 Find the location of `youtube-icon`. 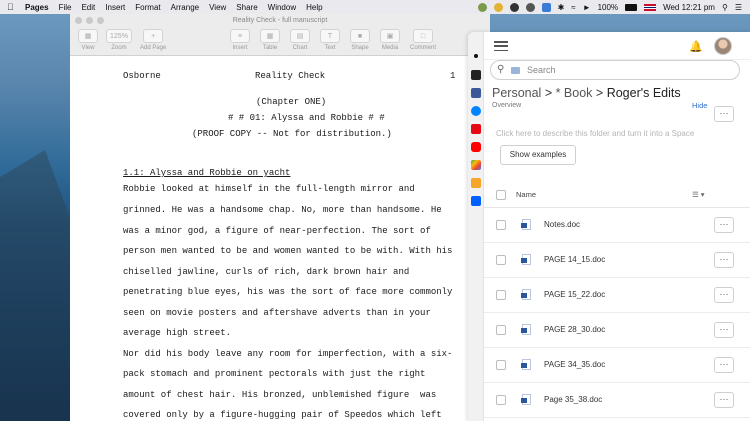

youtube-icon is located at coordinates (476, 147).